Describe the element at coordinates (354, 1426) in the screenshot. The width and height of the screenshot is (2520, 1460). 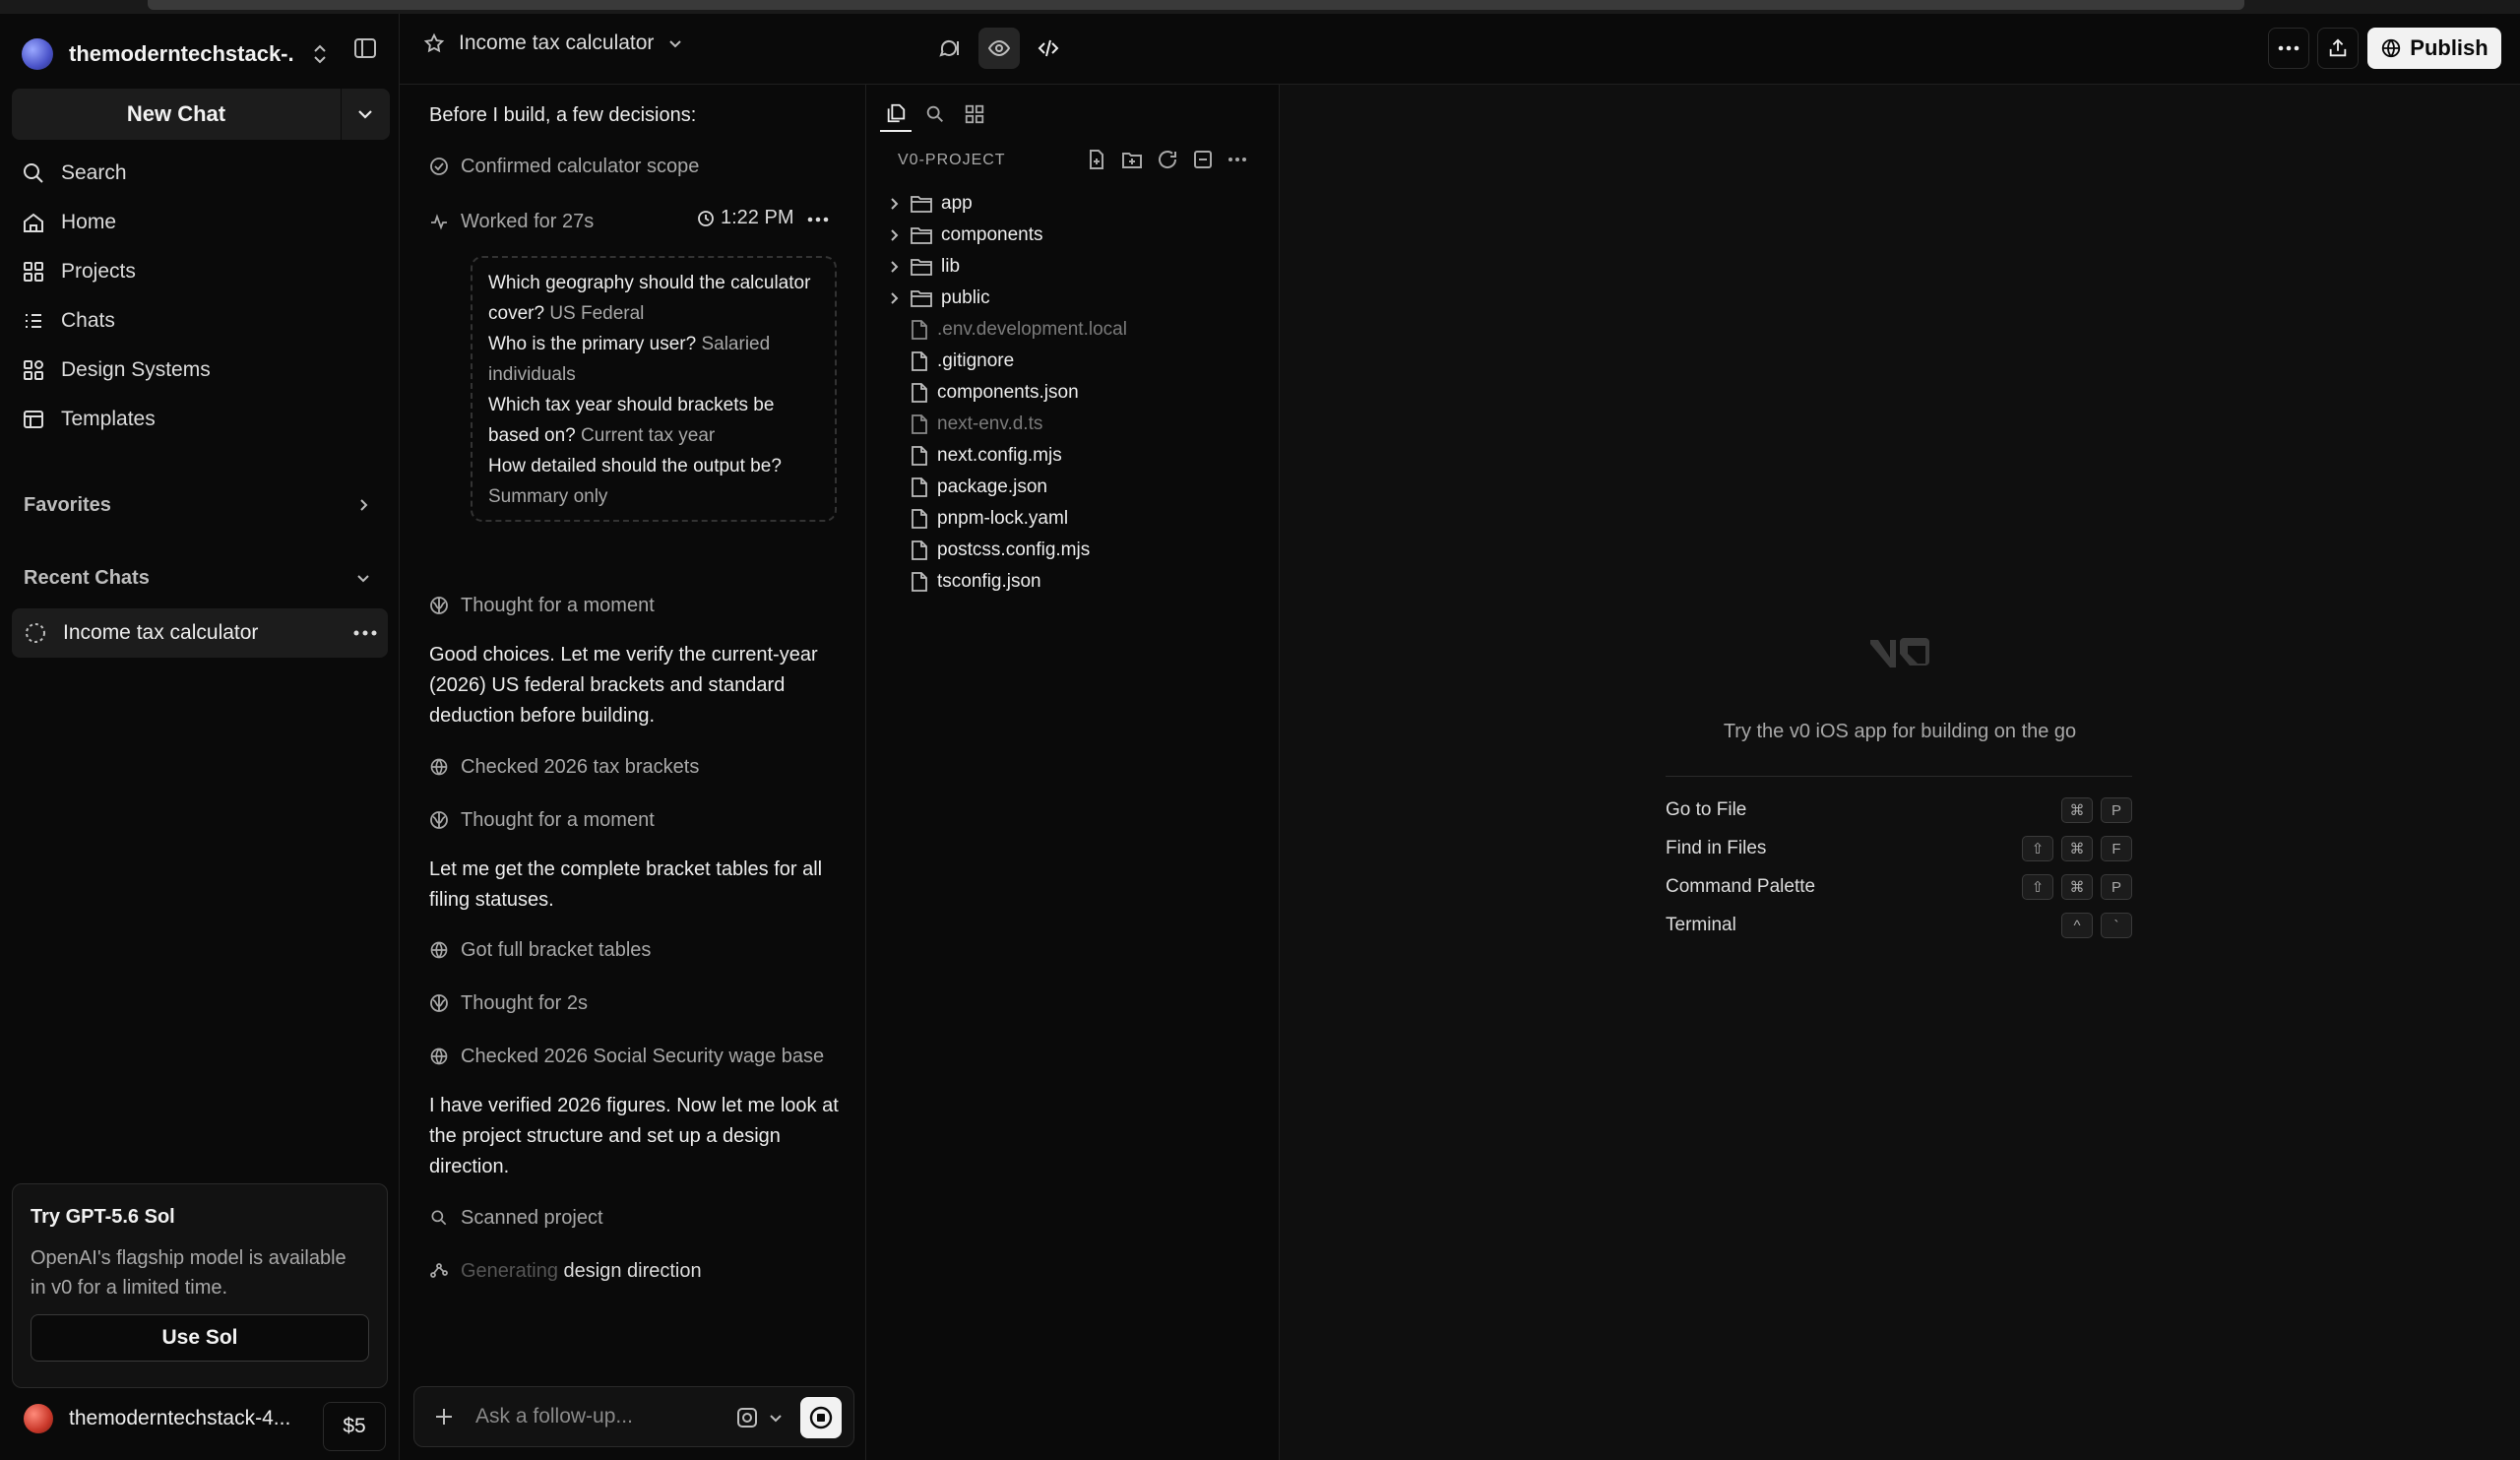
I see `credits-button: $5` at that location.